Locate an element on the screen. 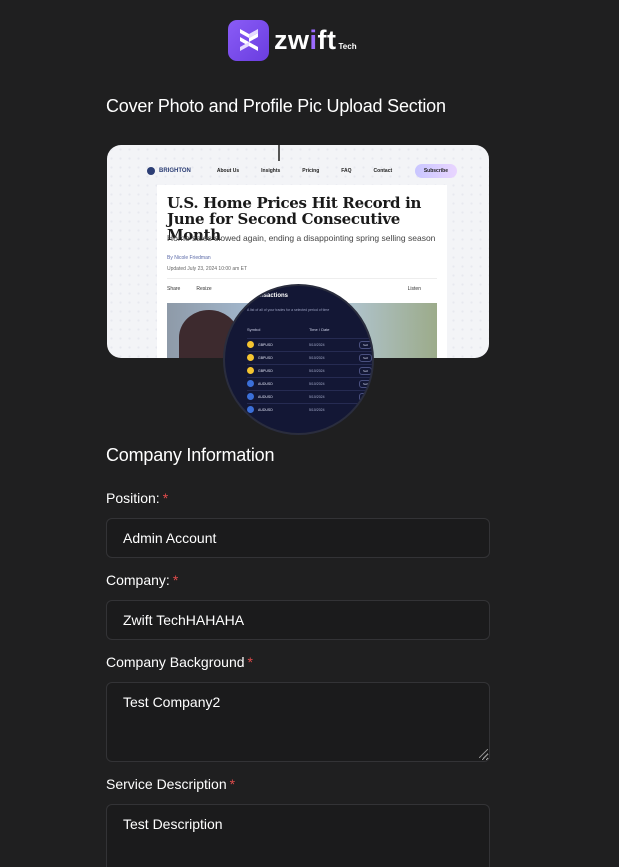 This screenshot has height=867, width=619. company-background-label: Company Background * is located at coordinates (179, 662).